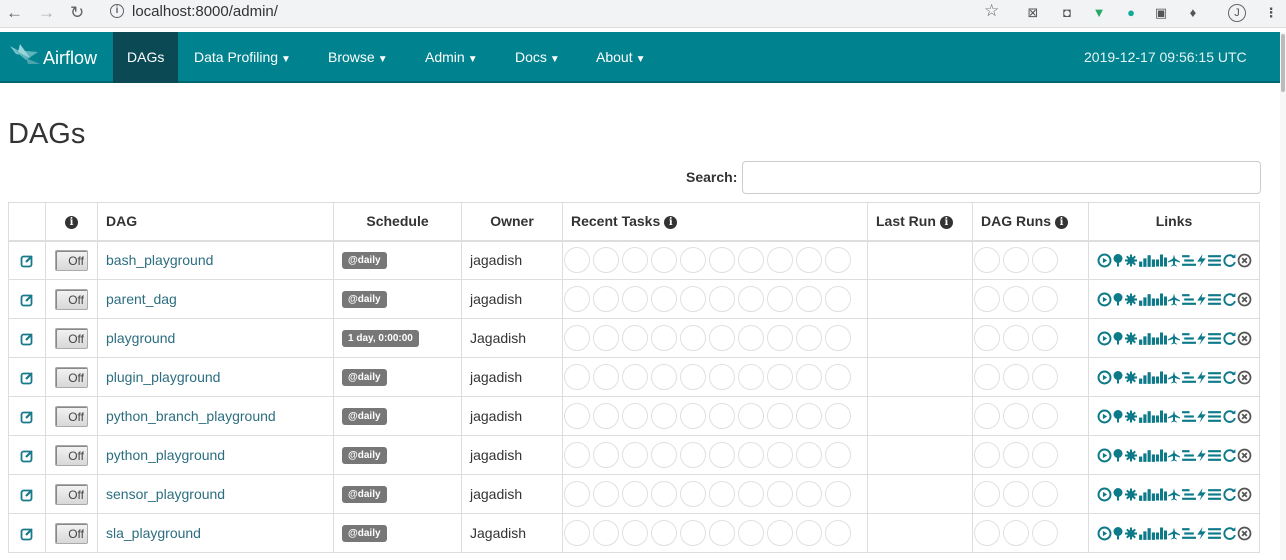 The height and width of the screenshot is (560, 1286). Describe the element at coordinates (46, 13) in the screenshot. I see `forward-icon: →` at that location.